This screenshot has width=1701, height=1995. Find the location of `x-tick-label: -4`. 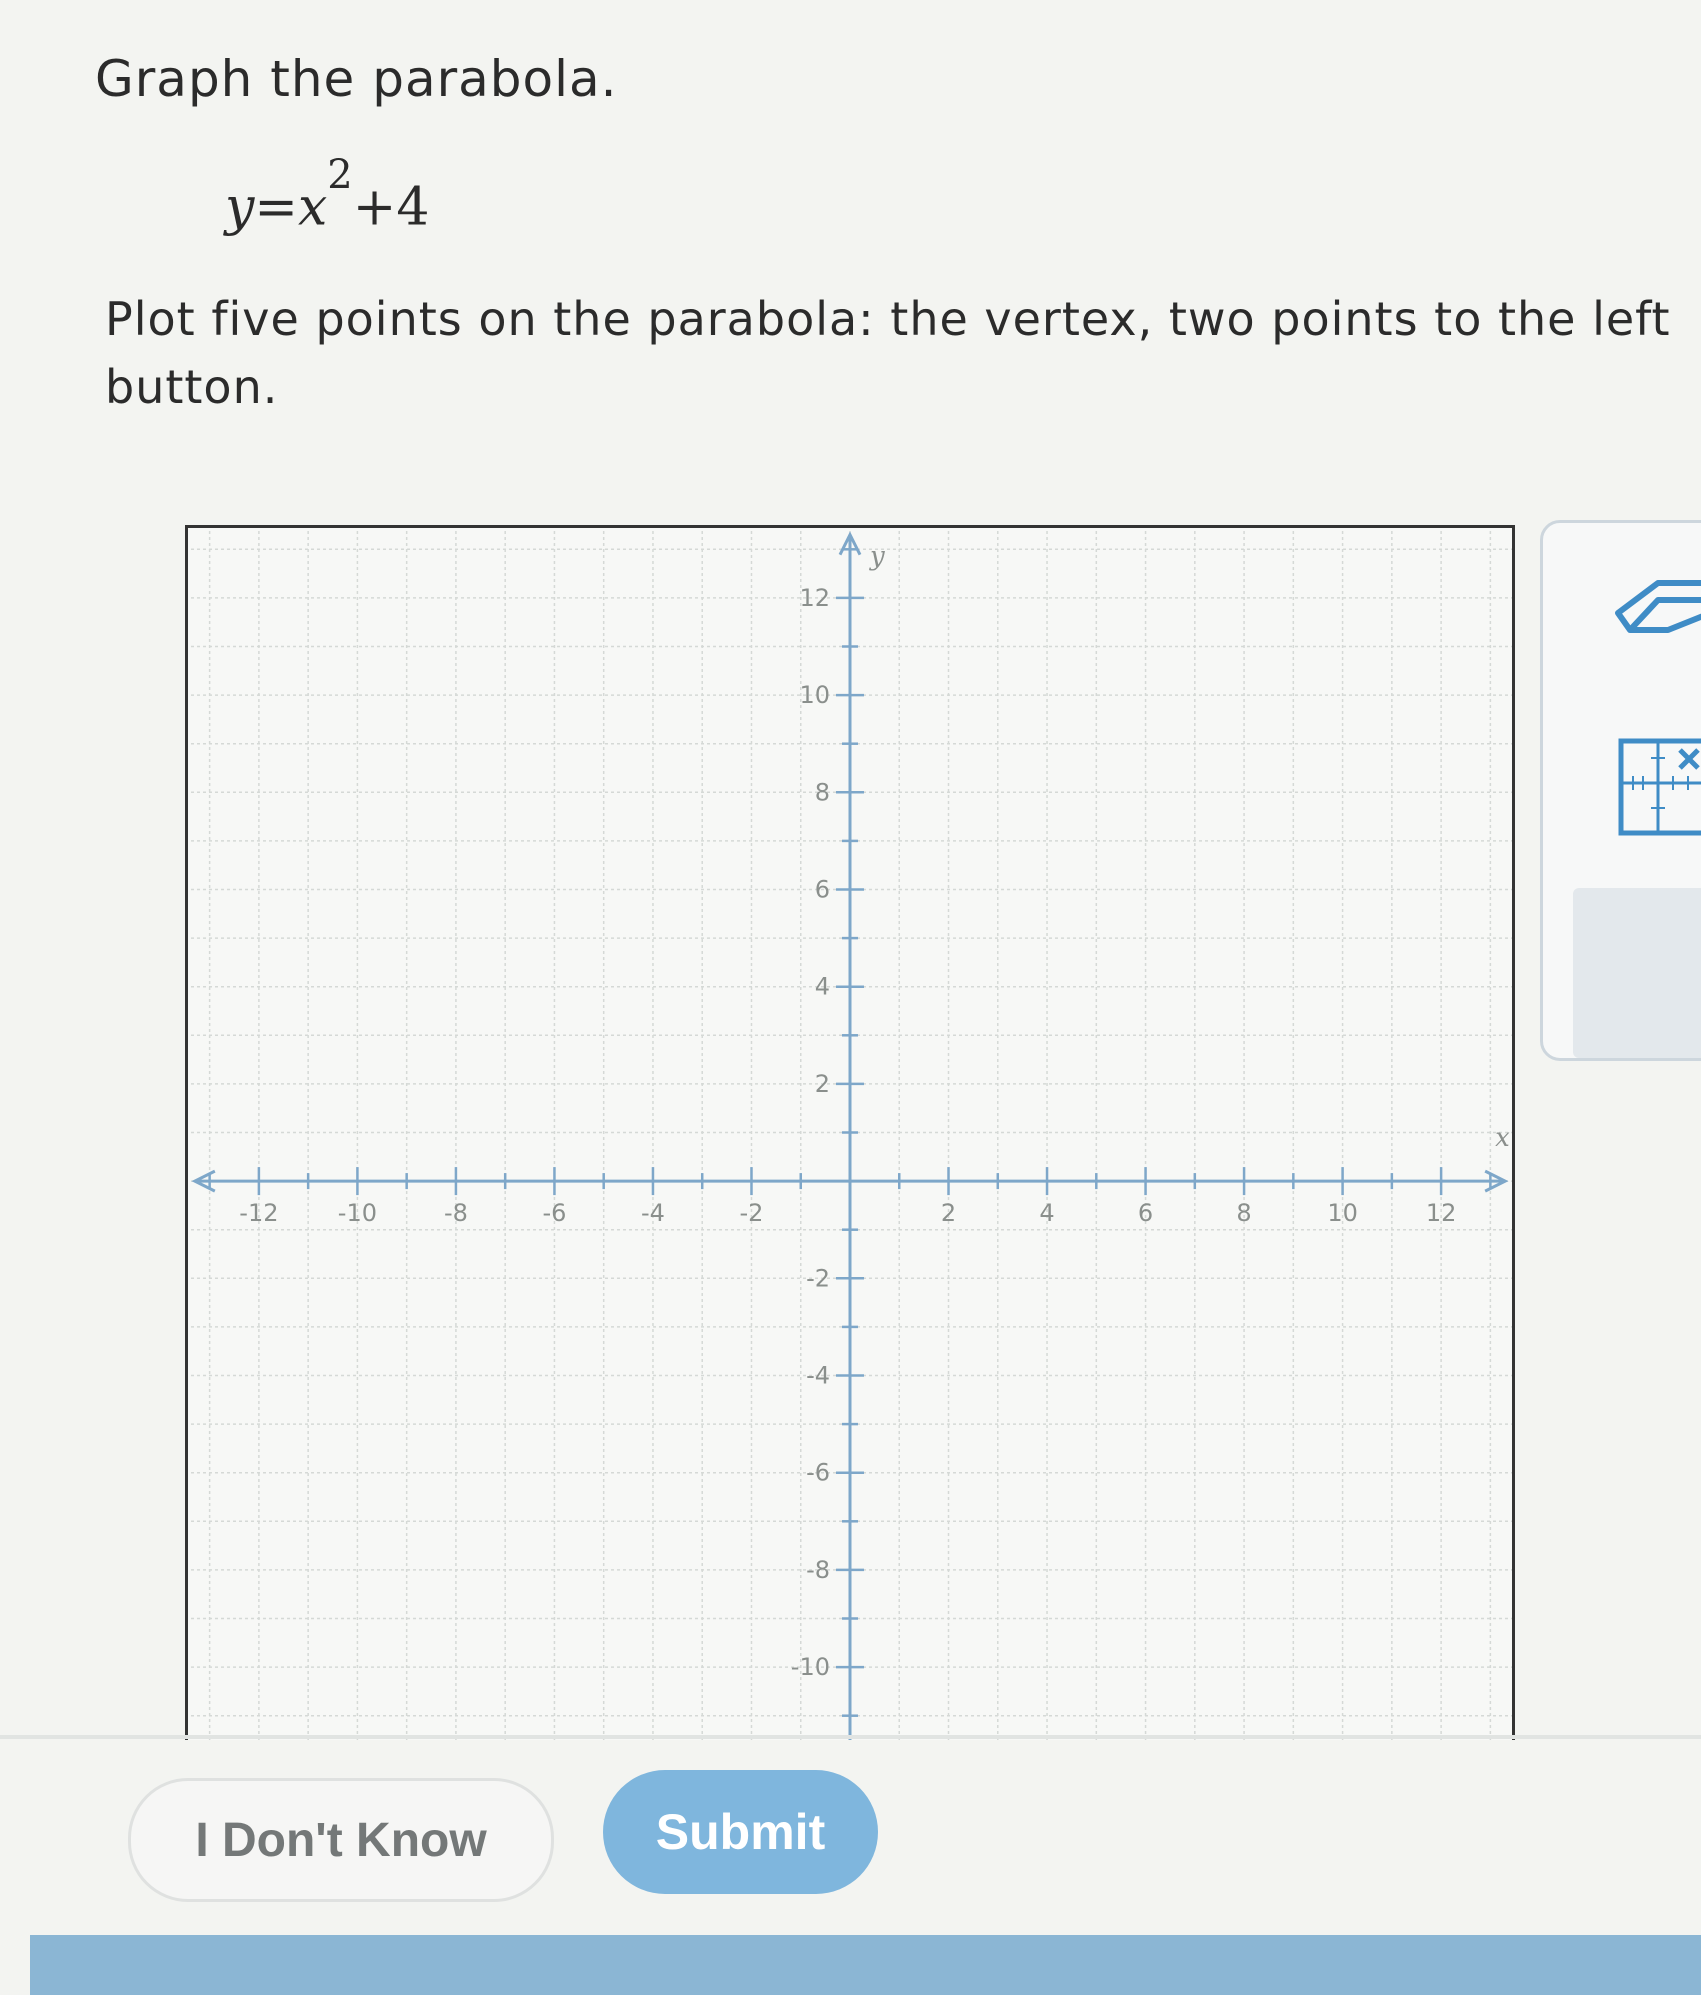

x-tick-label: -4 is located at coordinates (653, 1213).